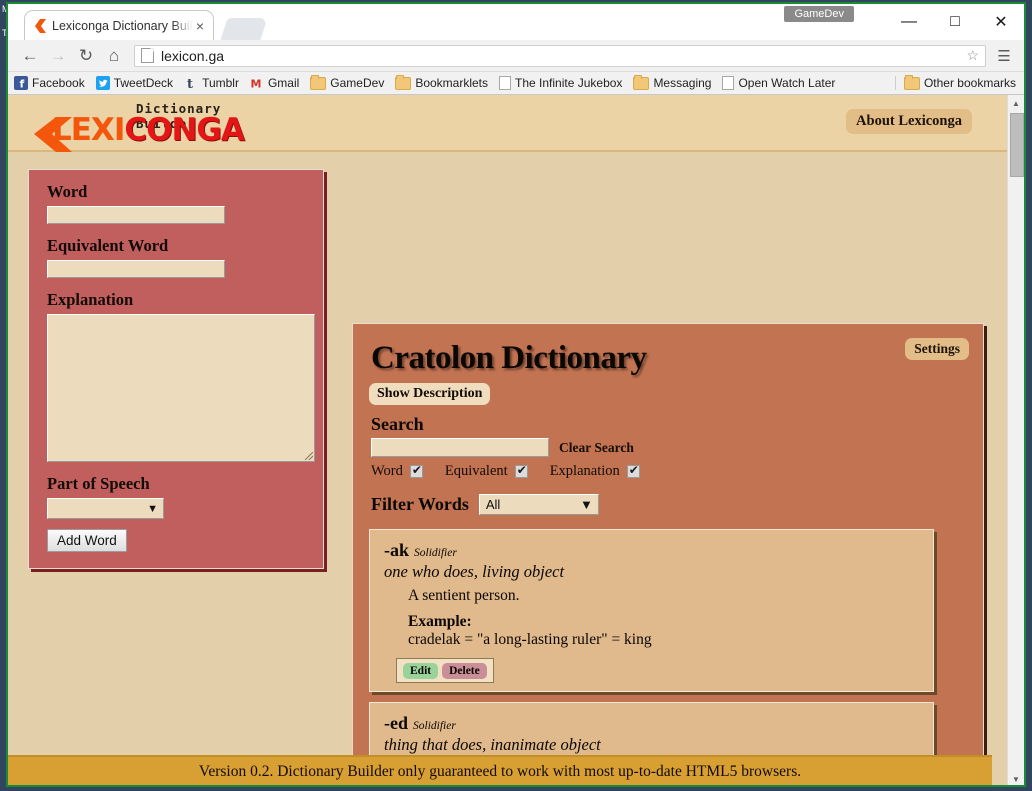 The height and width of the screenshot is (791, 1032). I want to click on part-of-speech-label: Part of Speech, so click(98, 483).